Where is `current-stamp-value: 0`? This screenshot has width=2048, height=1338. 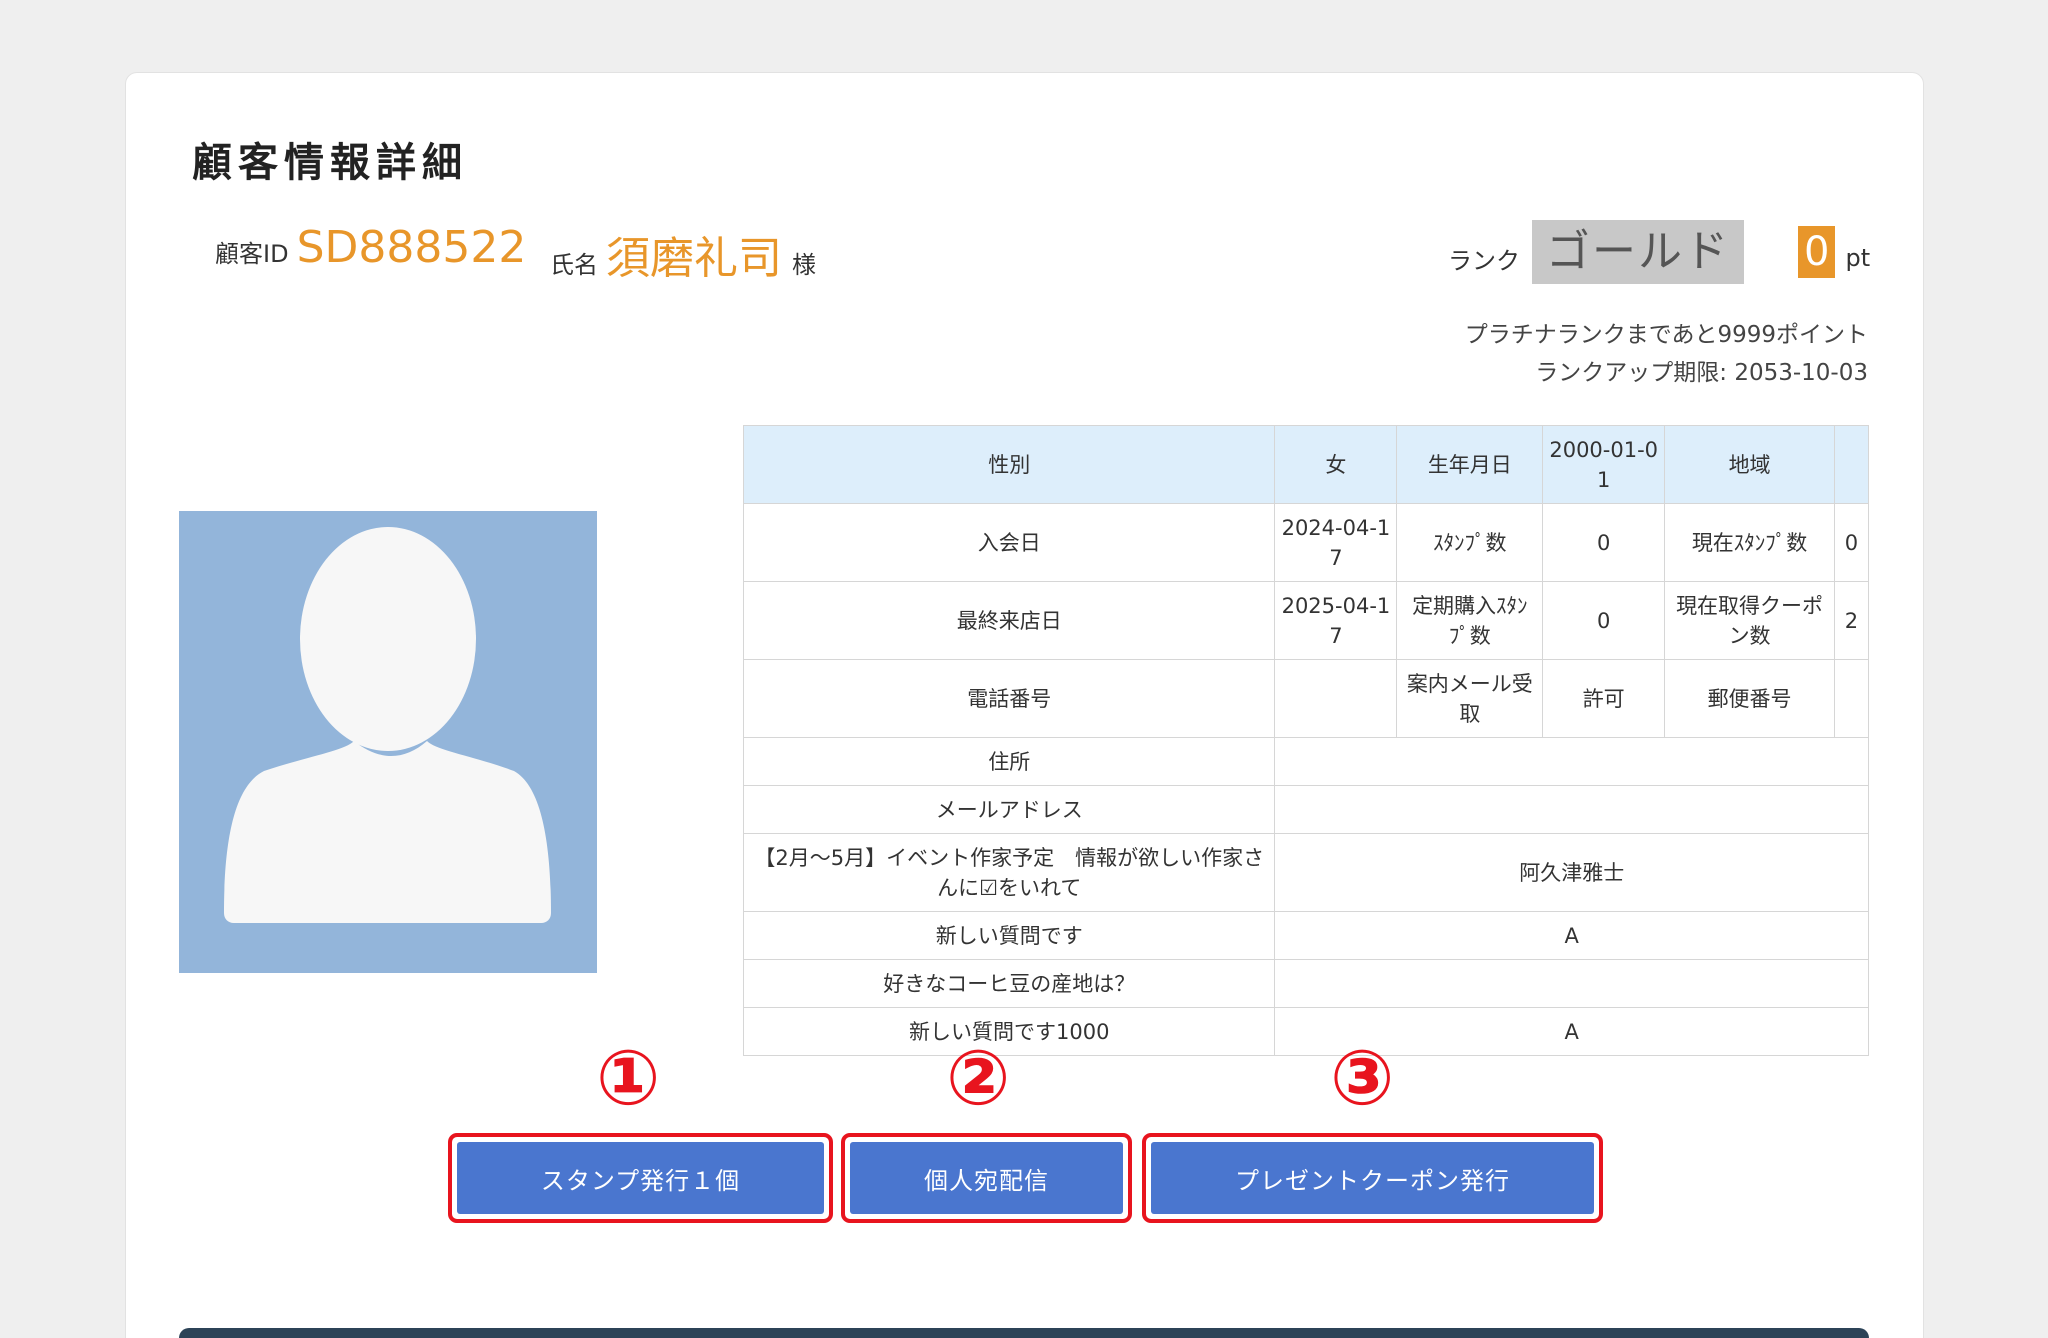
current-stamp-value: 0 is located at coordinates (1851, 542).